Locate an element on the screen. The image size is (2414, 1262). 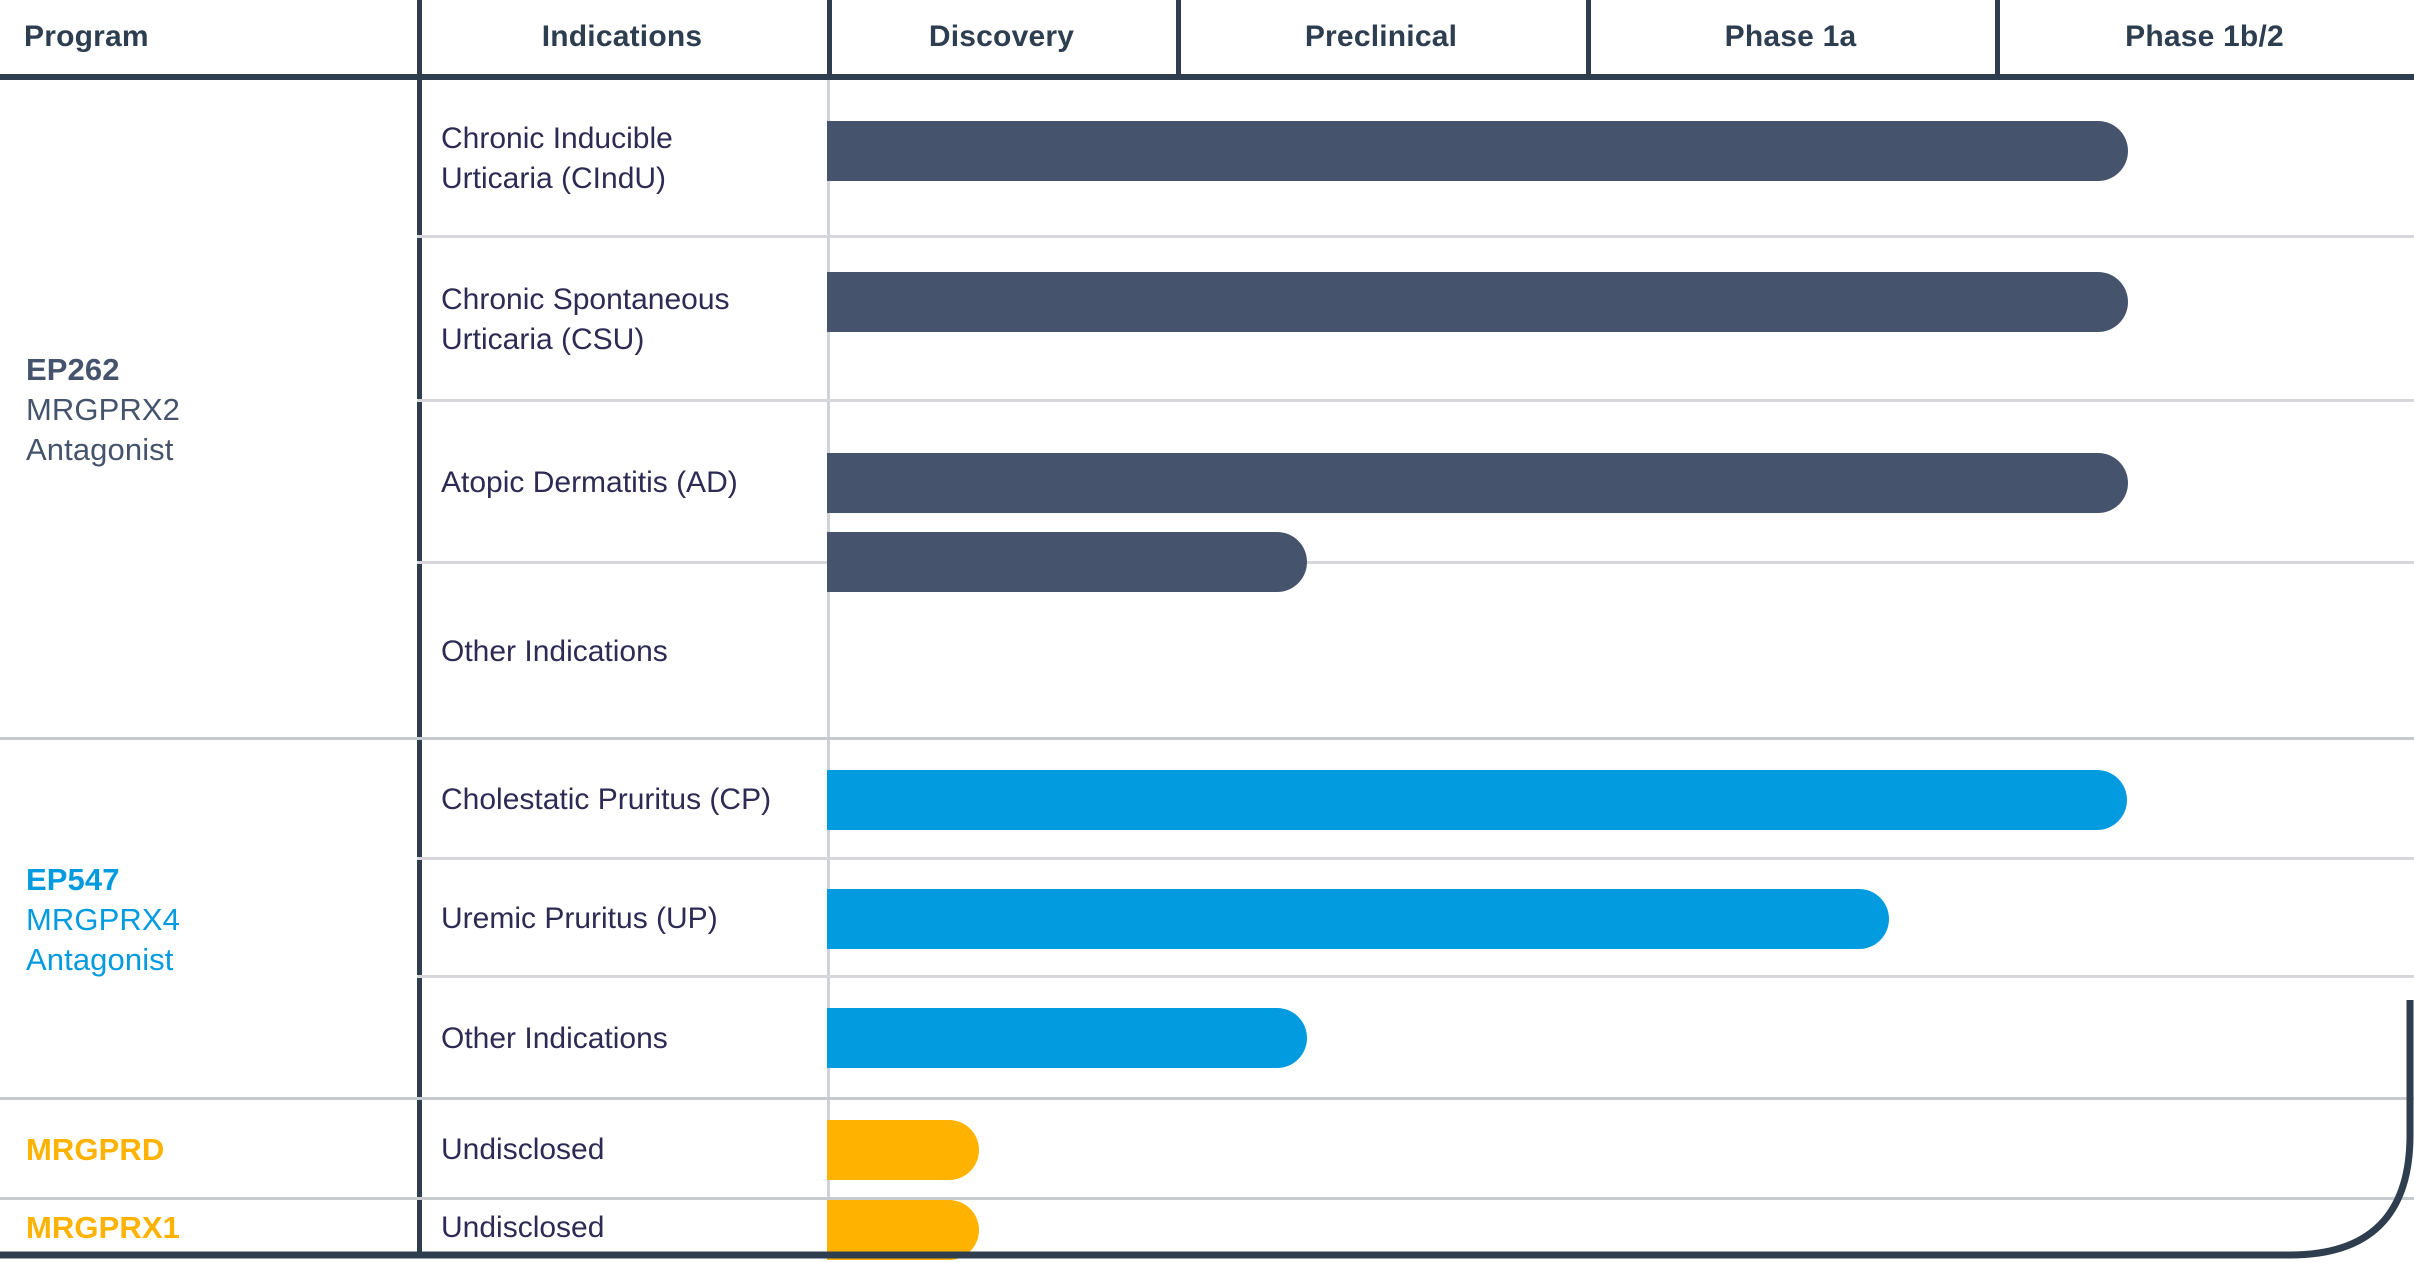
indication-cell-other-ep547: Other Indications is located at coordinates (622, 1039).